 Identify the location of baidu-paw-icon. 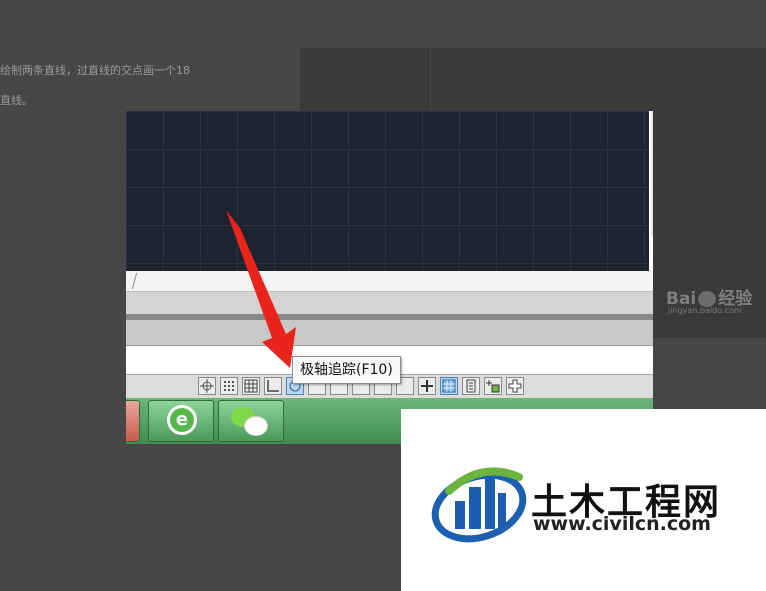
(707, 299).